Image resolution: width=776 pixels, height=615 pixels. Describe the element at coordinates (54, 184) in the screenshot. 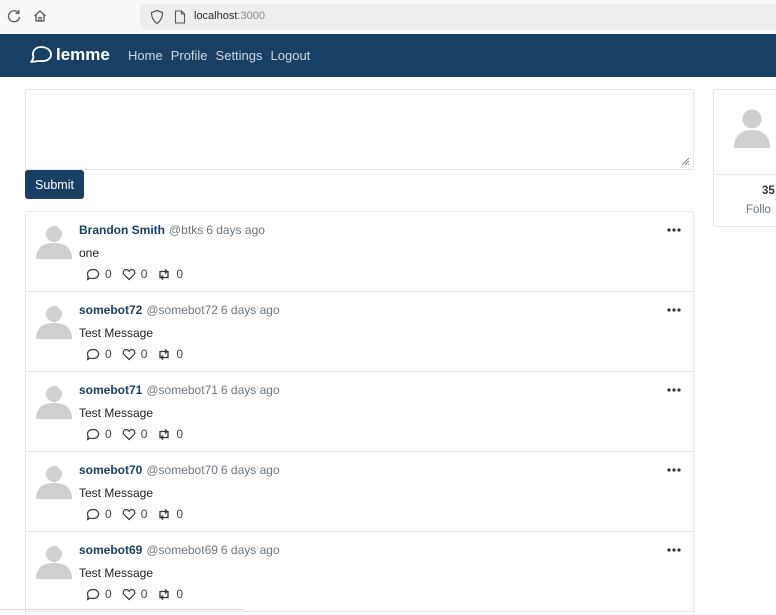

I see `submit-button: Submit` at that location.